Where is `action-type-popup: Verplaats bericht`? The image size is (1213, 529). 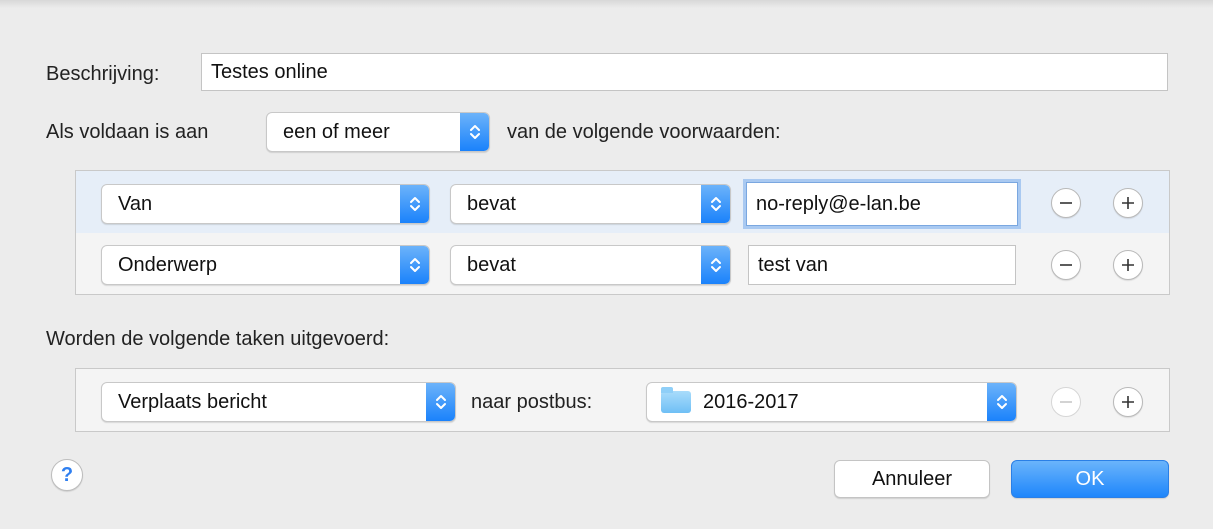
action-type-popup: Verplaats bericht is located at coordinates (278, 402).